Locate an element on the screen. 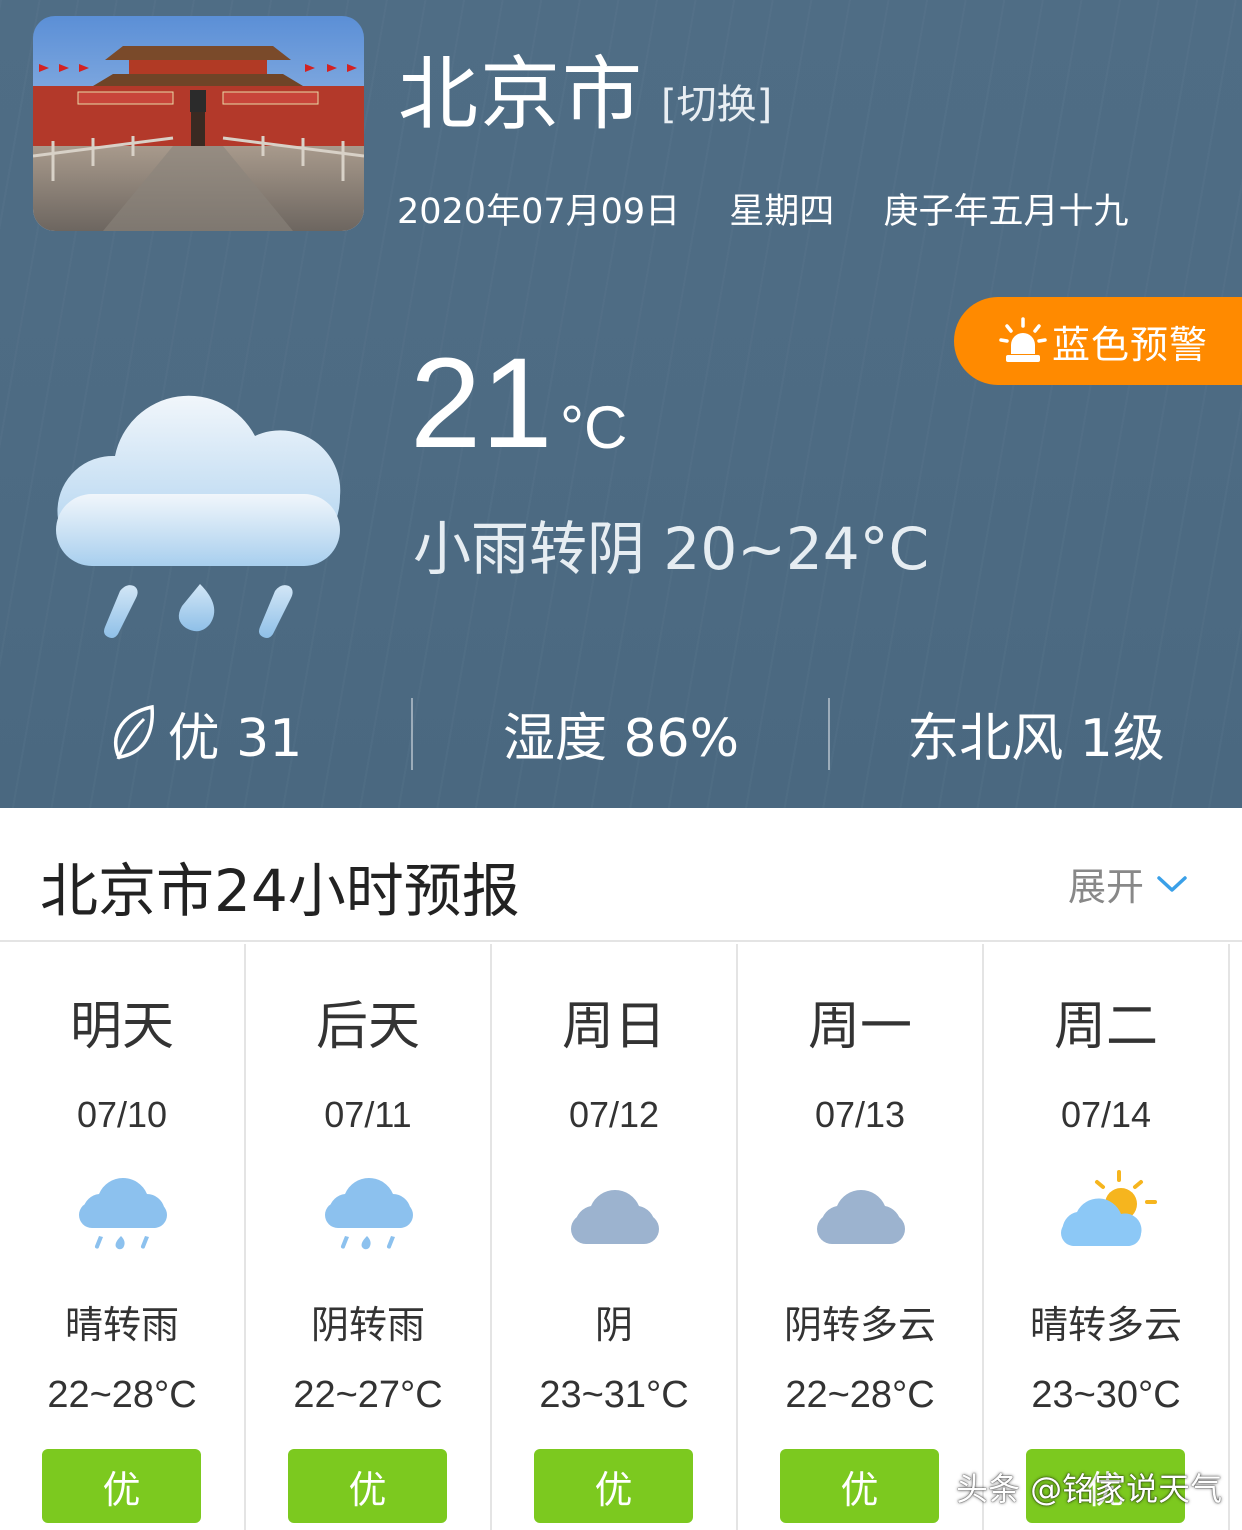  current-temperature: 21 is located at coordinates (481, 403).